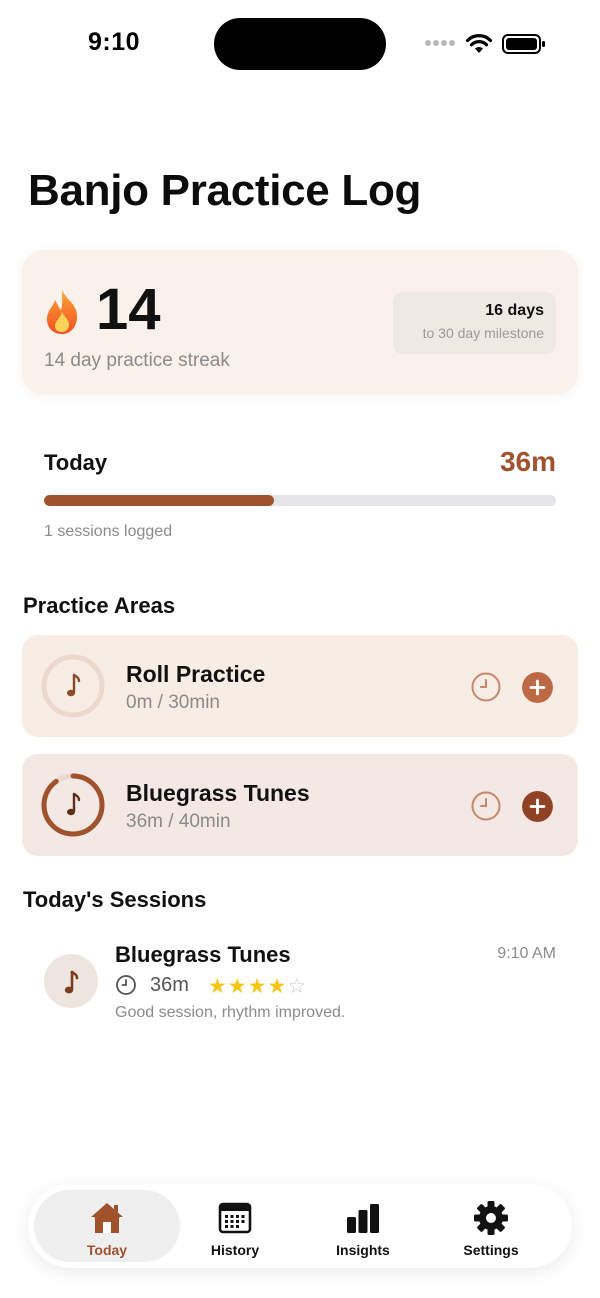 Image resolution: width=600 pixels, height=1298 pixels. What do you see at coordinates (491, 1218) in the screenshot?
I see `gear-icon` at bounding box center [491, 1218].